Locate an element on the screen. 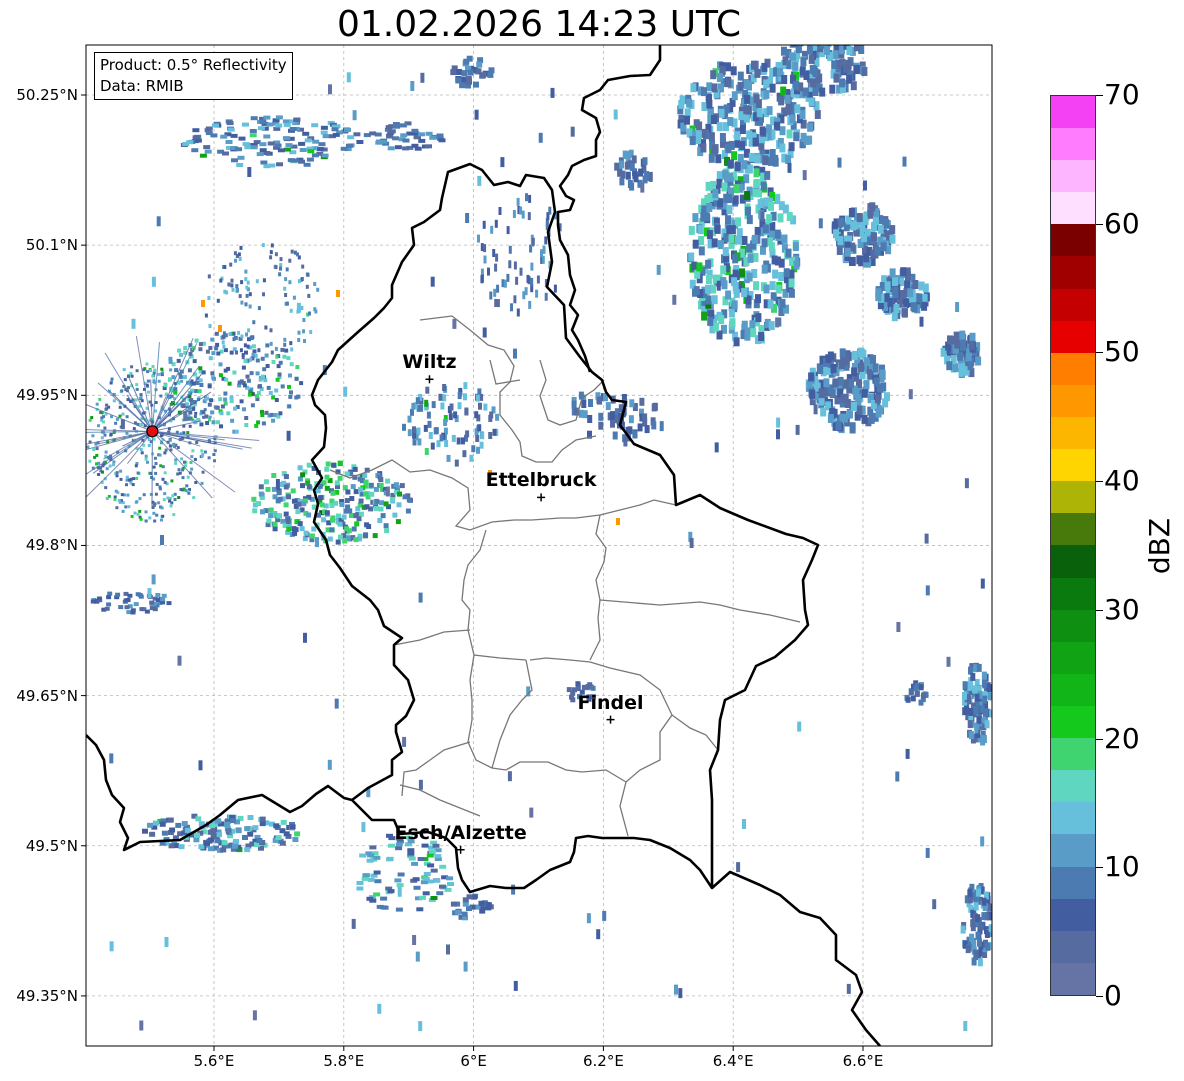  latitude-label: 49.35°N is located at coordinates (47, 995).